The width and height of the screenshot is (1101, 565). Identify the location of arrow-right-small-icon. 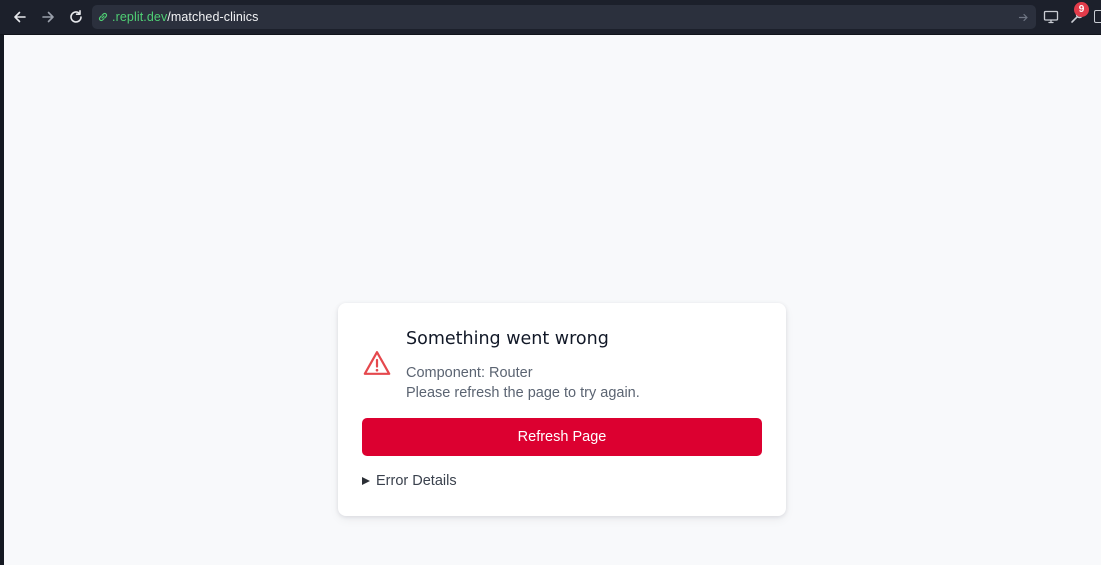
(1023, 17).